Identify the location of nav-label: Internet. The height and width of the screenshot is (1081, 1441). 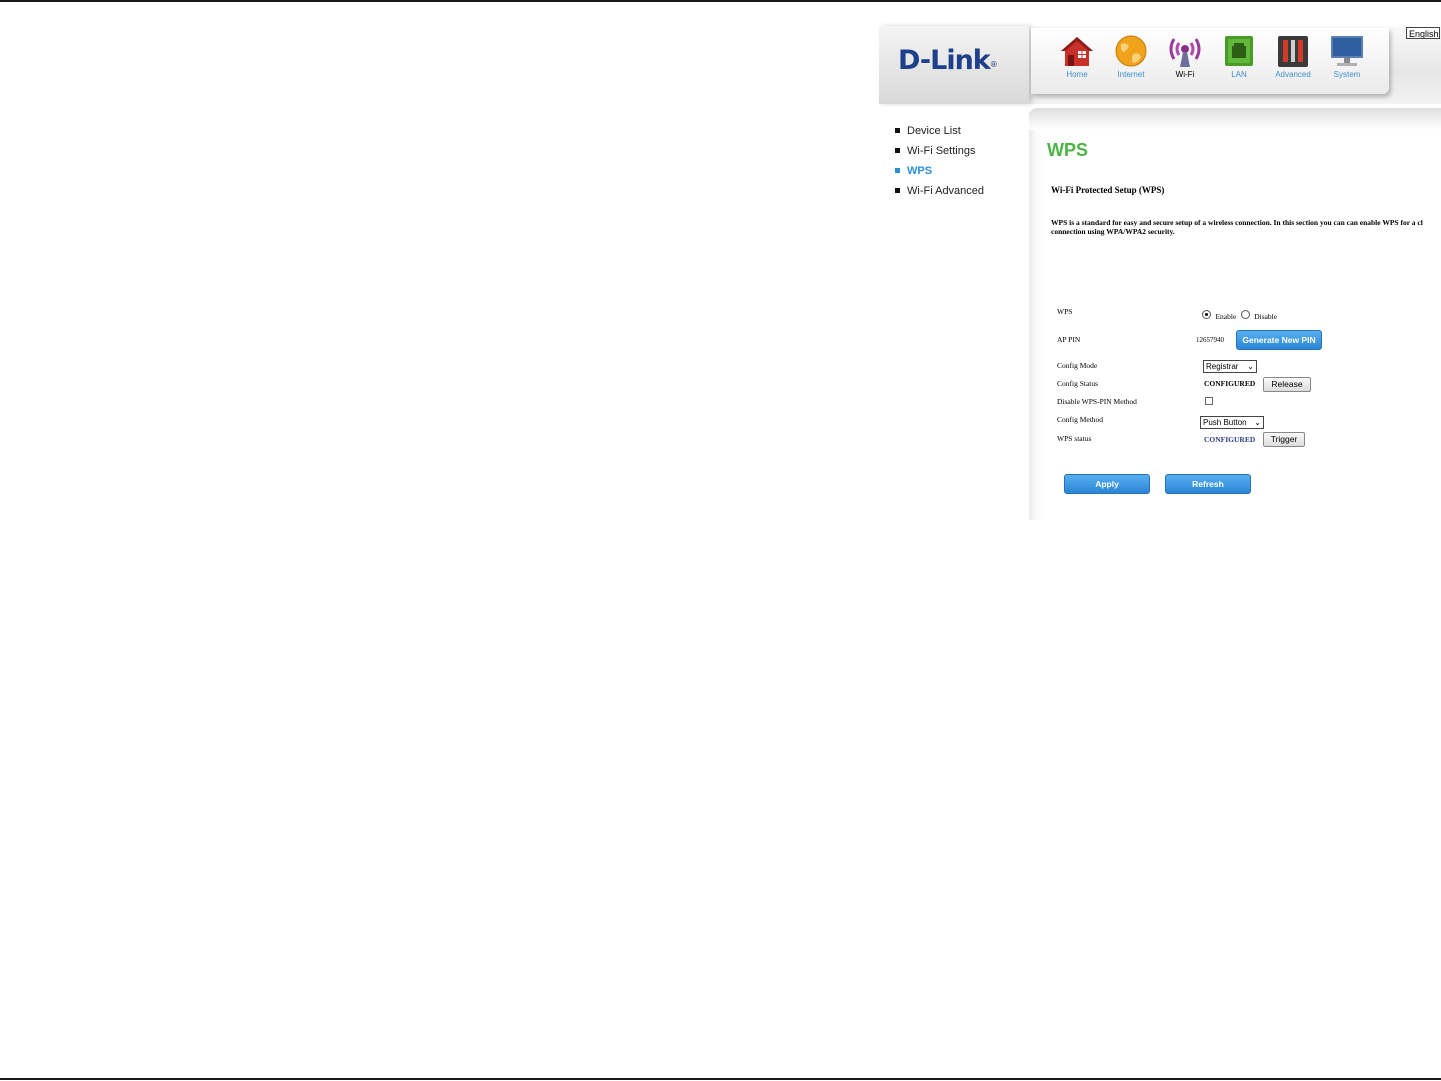
(1131, 74).